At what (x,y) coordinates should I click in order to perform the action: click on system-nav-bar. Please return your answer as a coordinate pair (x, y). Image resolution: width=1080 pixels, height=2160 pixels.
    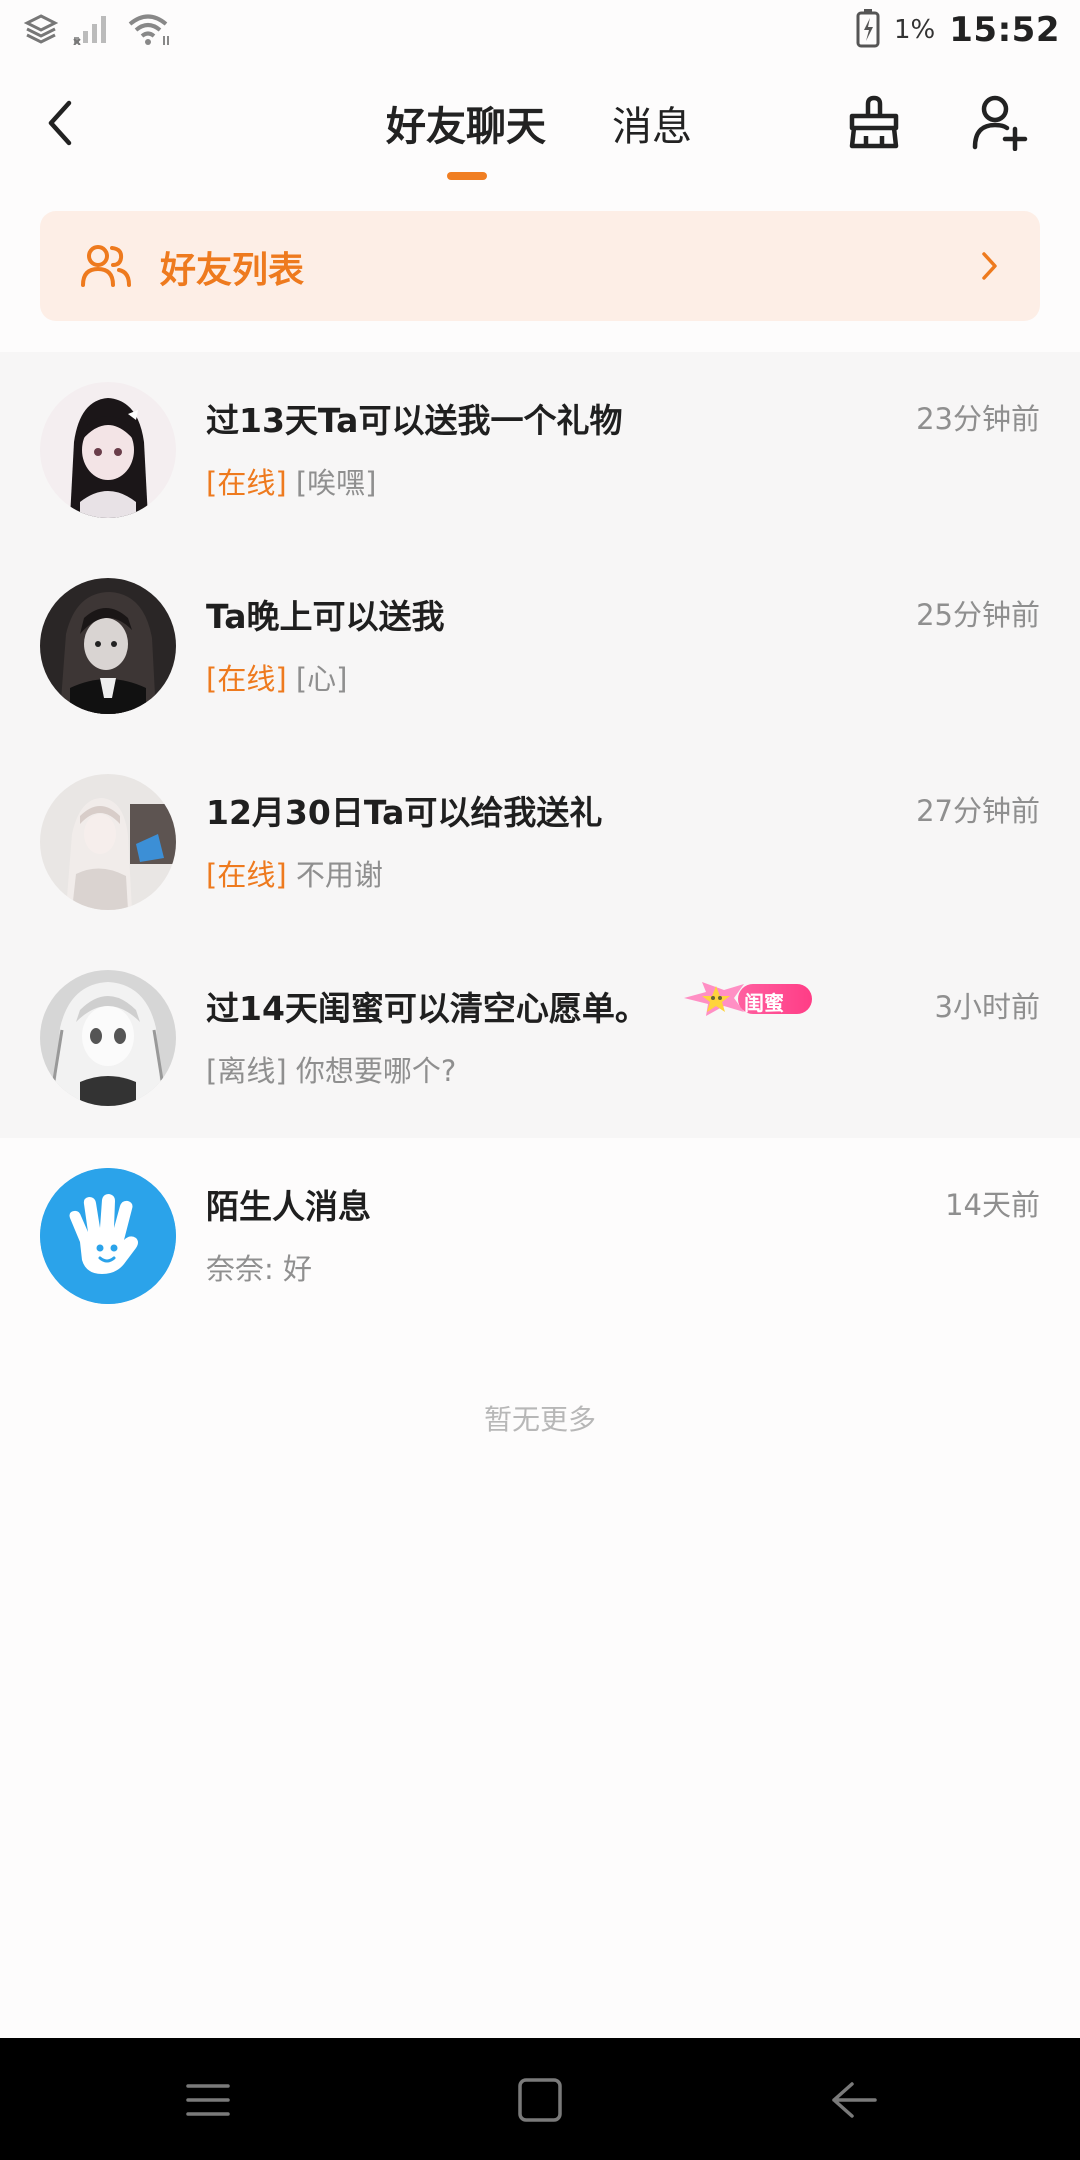
    Looking at the image, I should click on (540, 2099).